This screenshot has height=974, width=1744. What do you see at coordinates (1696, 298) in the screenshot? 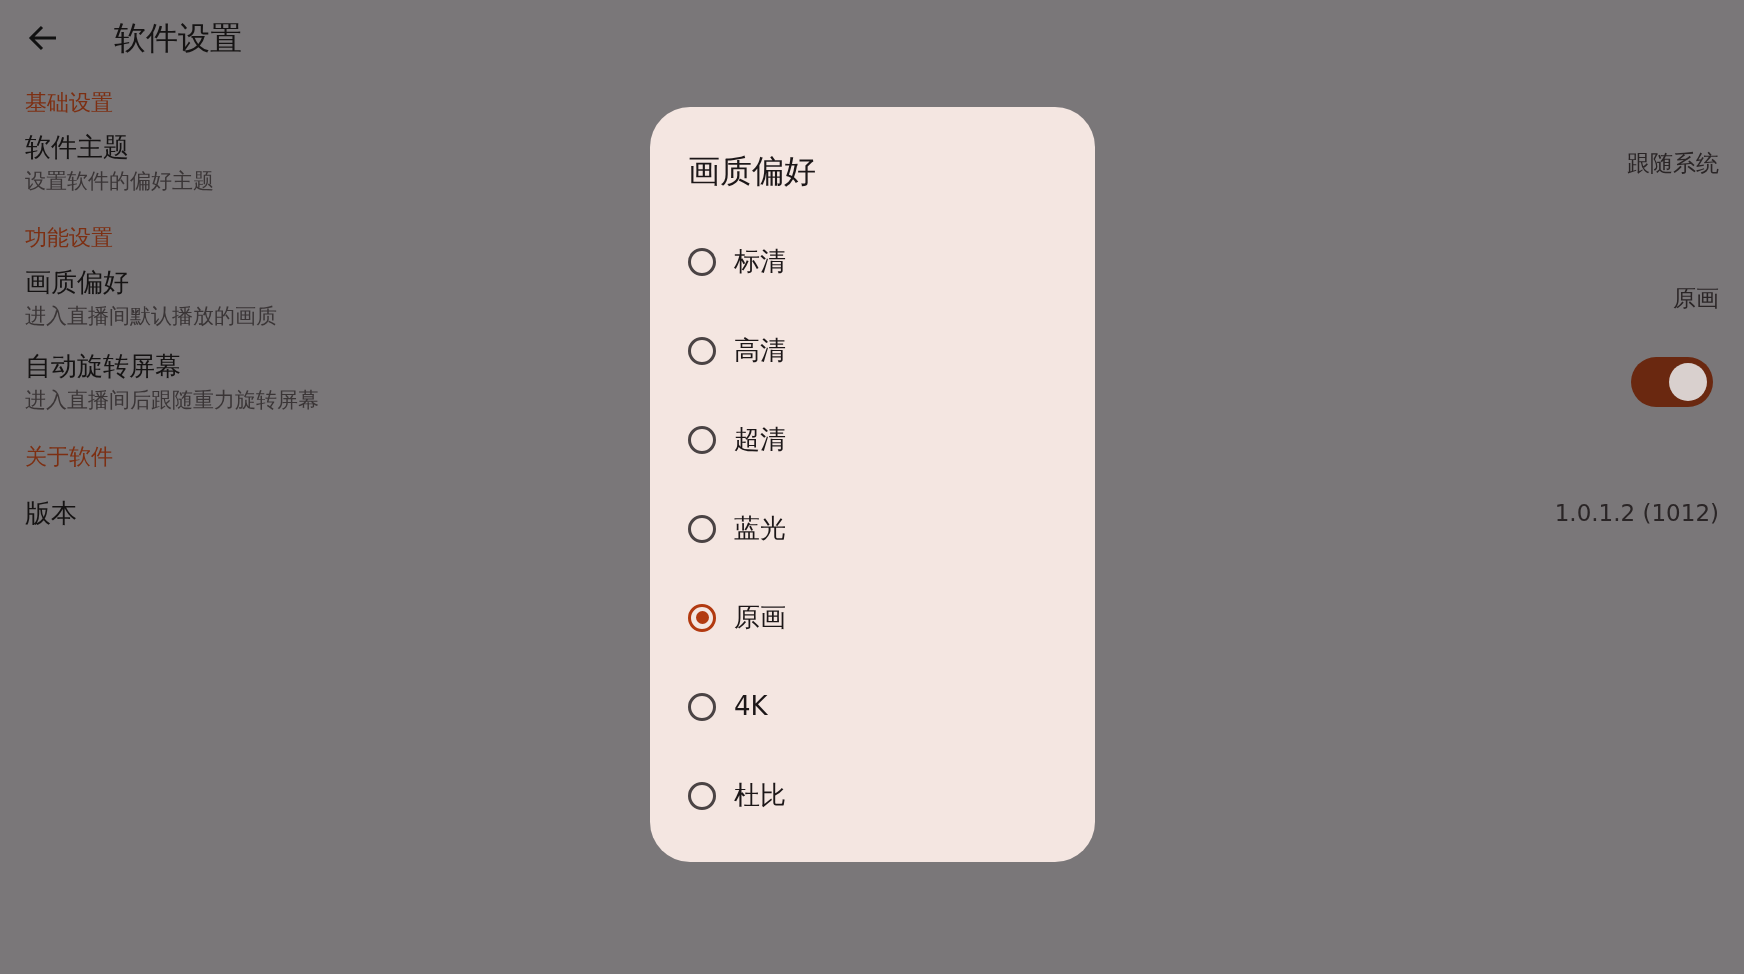
I see `setting-value: 原画` at bounding box center [1696, 298].